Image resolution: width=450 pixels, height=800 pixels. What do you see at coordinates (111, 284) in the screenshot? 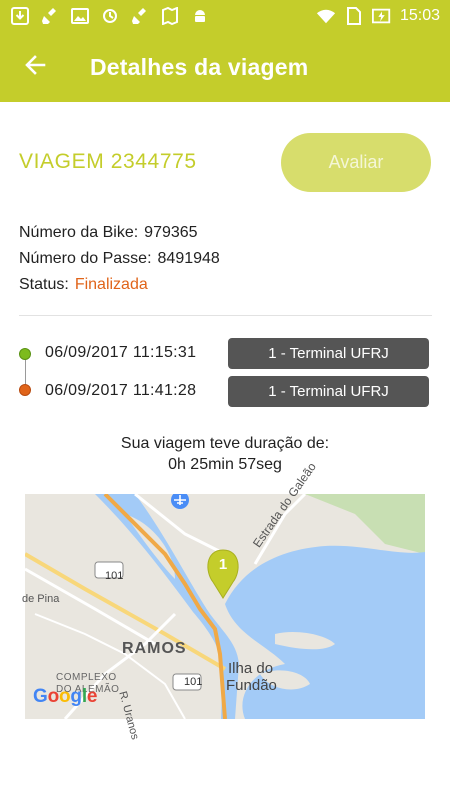
I see `status-value: Finalizada` at bounding box center [111, 284].